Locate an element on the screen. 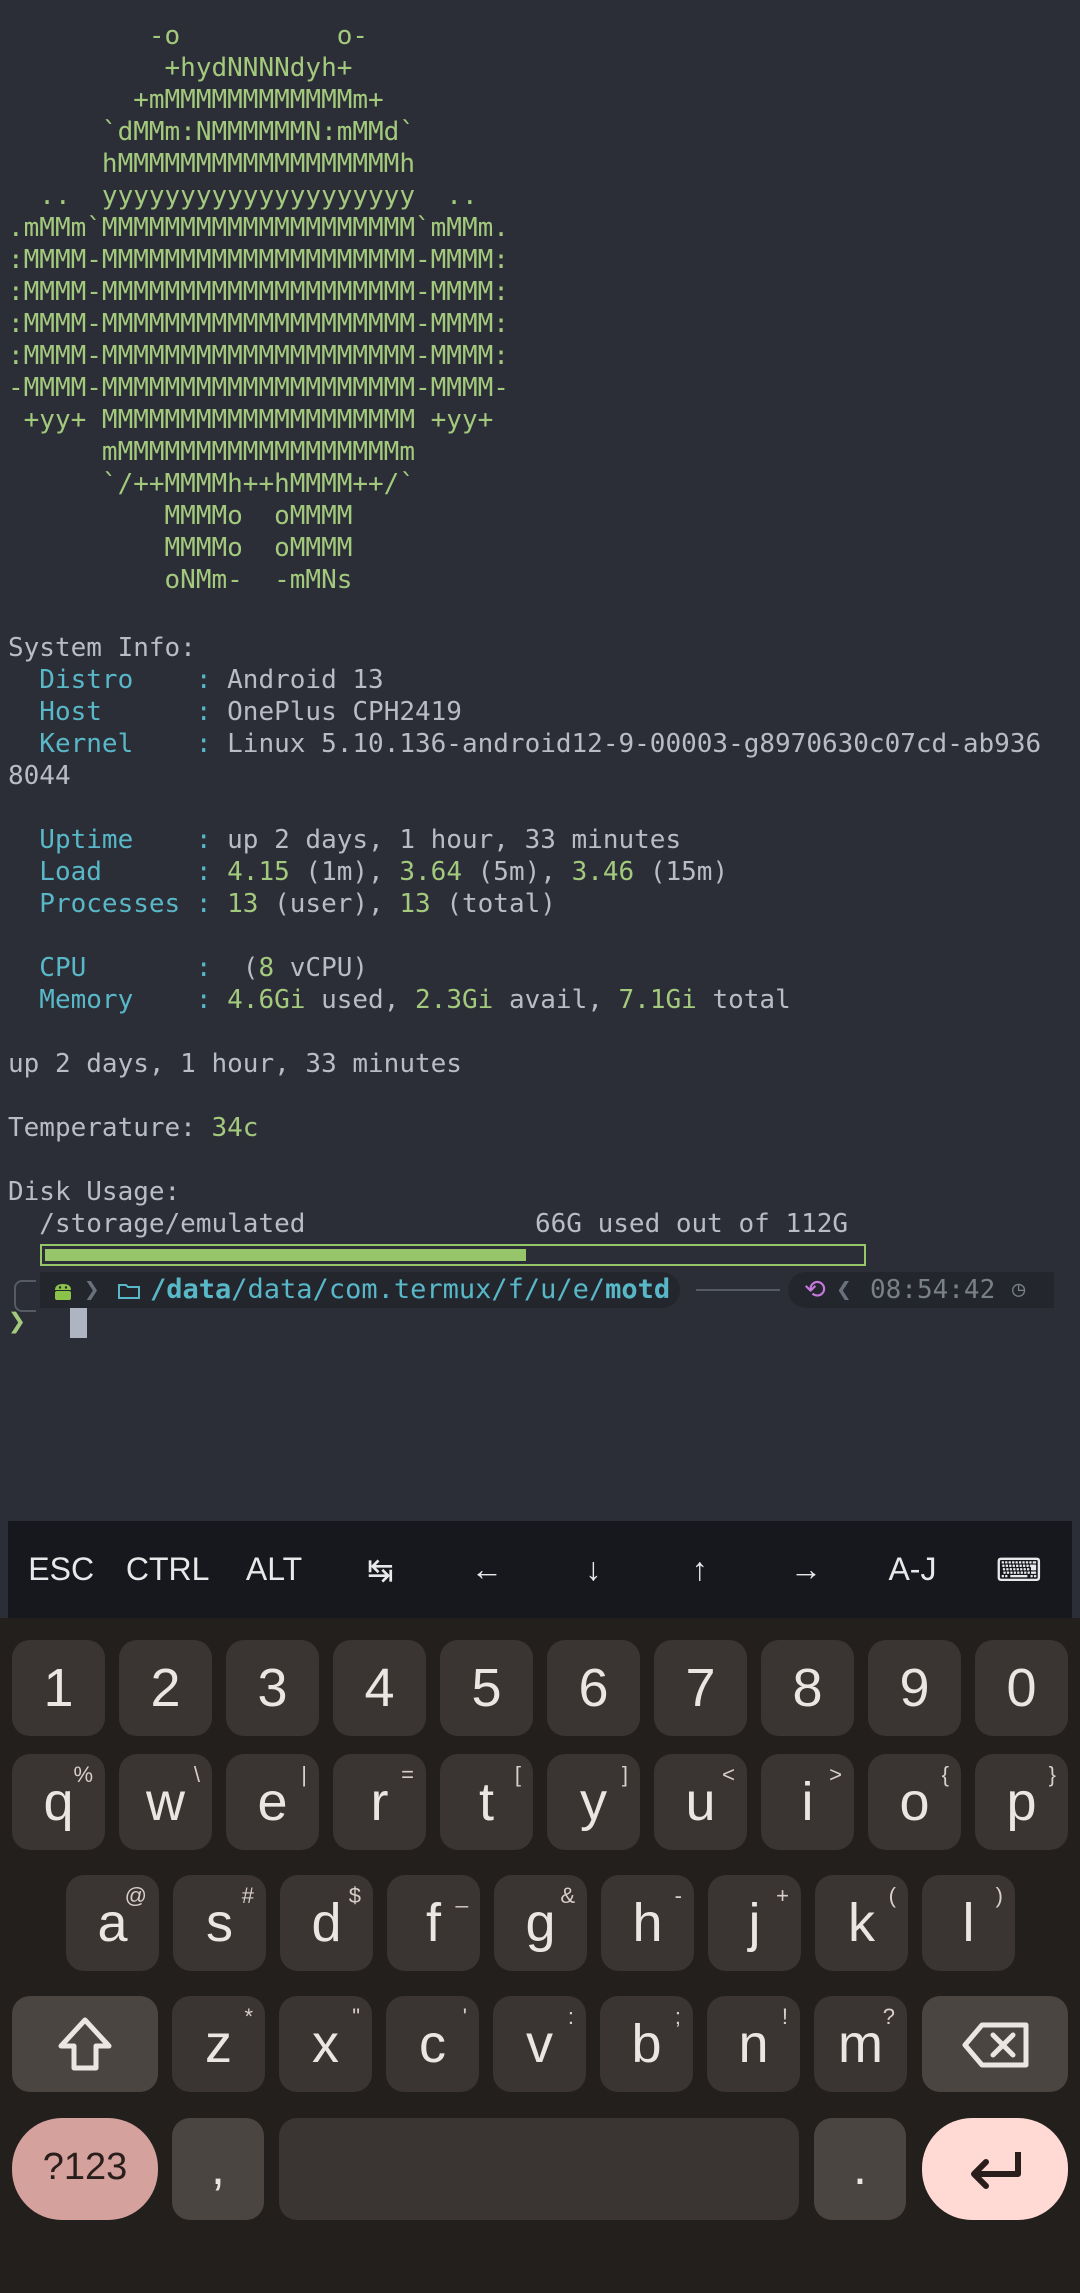 The image size is (1080, 2293). memory-label: Memory is located at coordinates (102, 1000).